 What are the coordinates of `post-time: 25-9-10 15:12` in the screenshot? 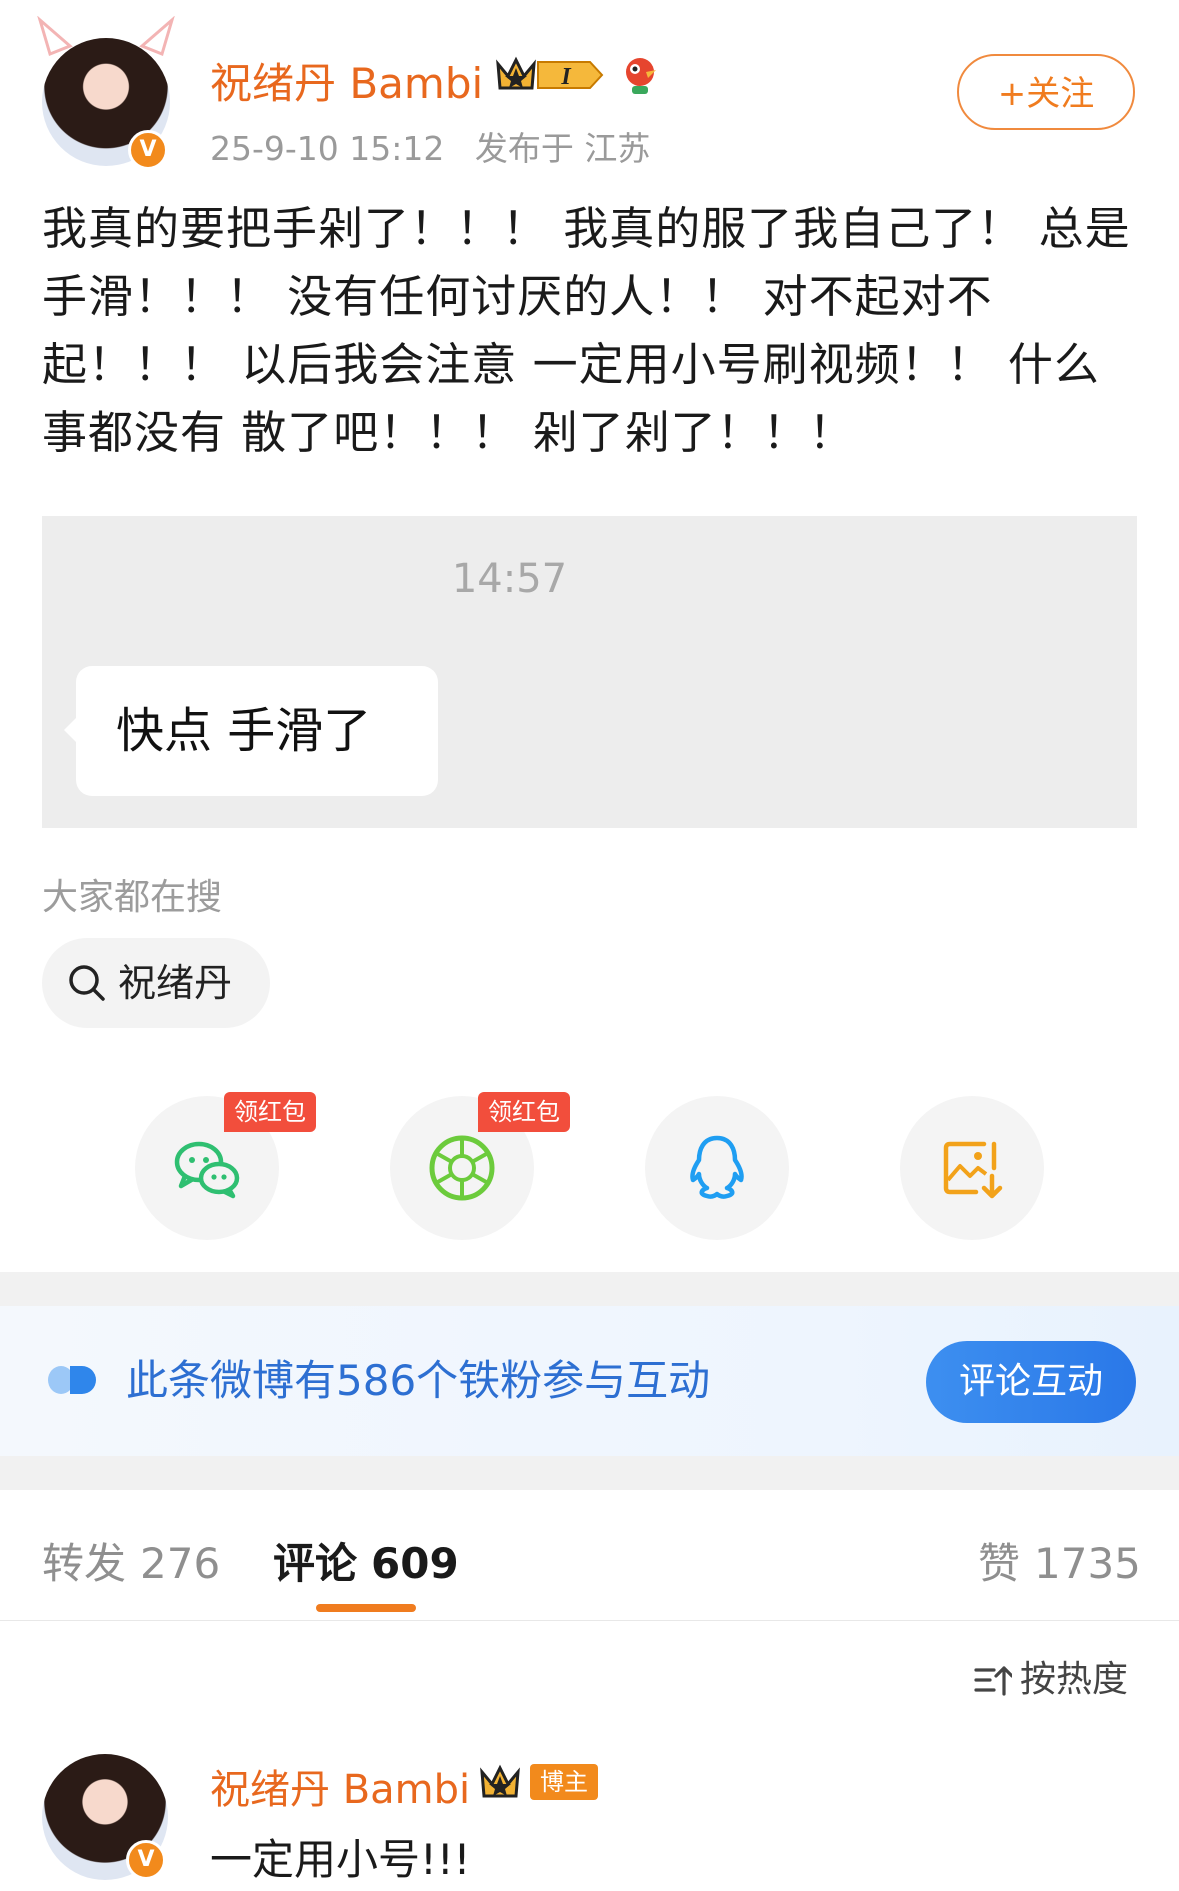 It's located at (327, 148).